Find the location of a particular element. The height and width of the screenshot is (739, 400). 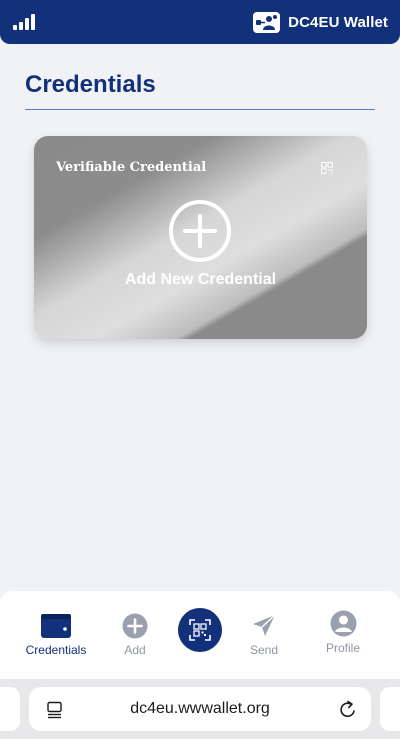

nav-profile: Profile is located at coordinates (343, 631).